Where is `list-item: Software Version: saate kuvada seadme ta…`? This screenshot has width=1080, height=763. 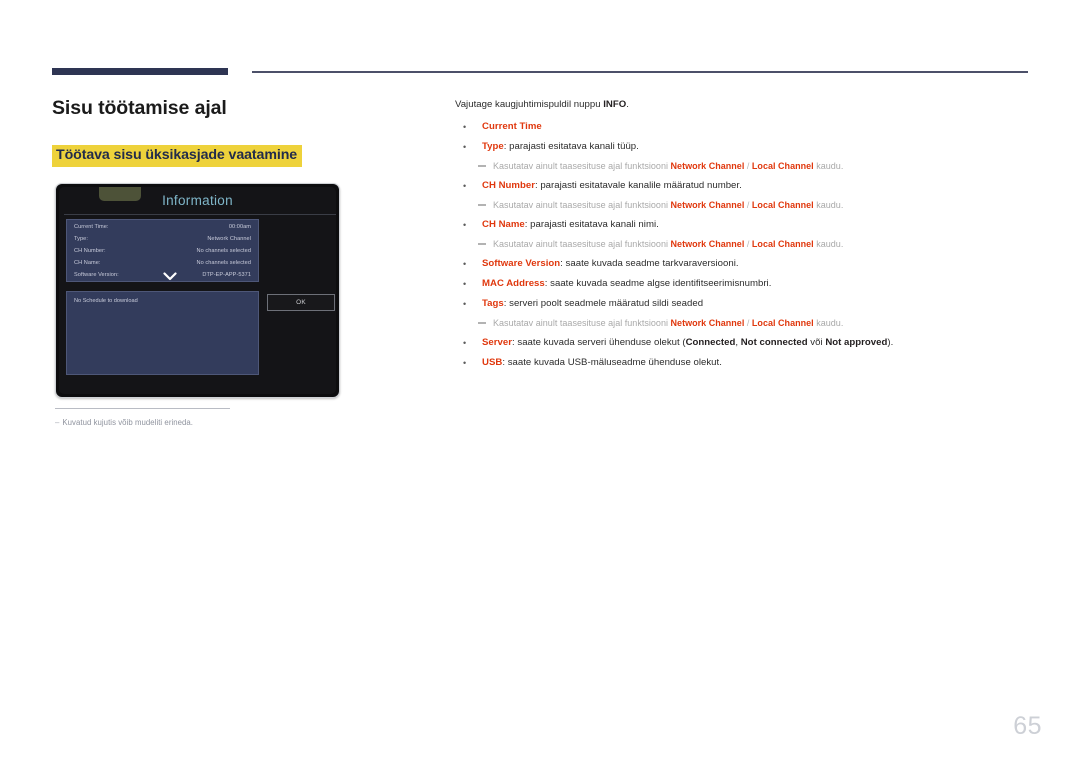
list-item: Software Version: saate kuvada seadme ta… is located at coordinates (742, 264).